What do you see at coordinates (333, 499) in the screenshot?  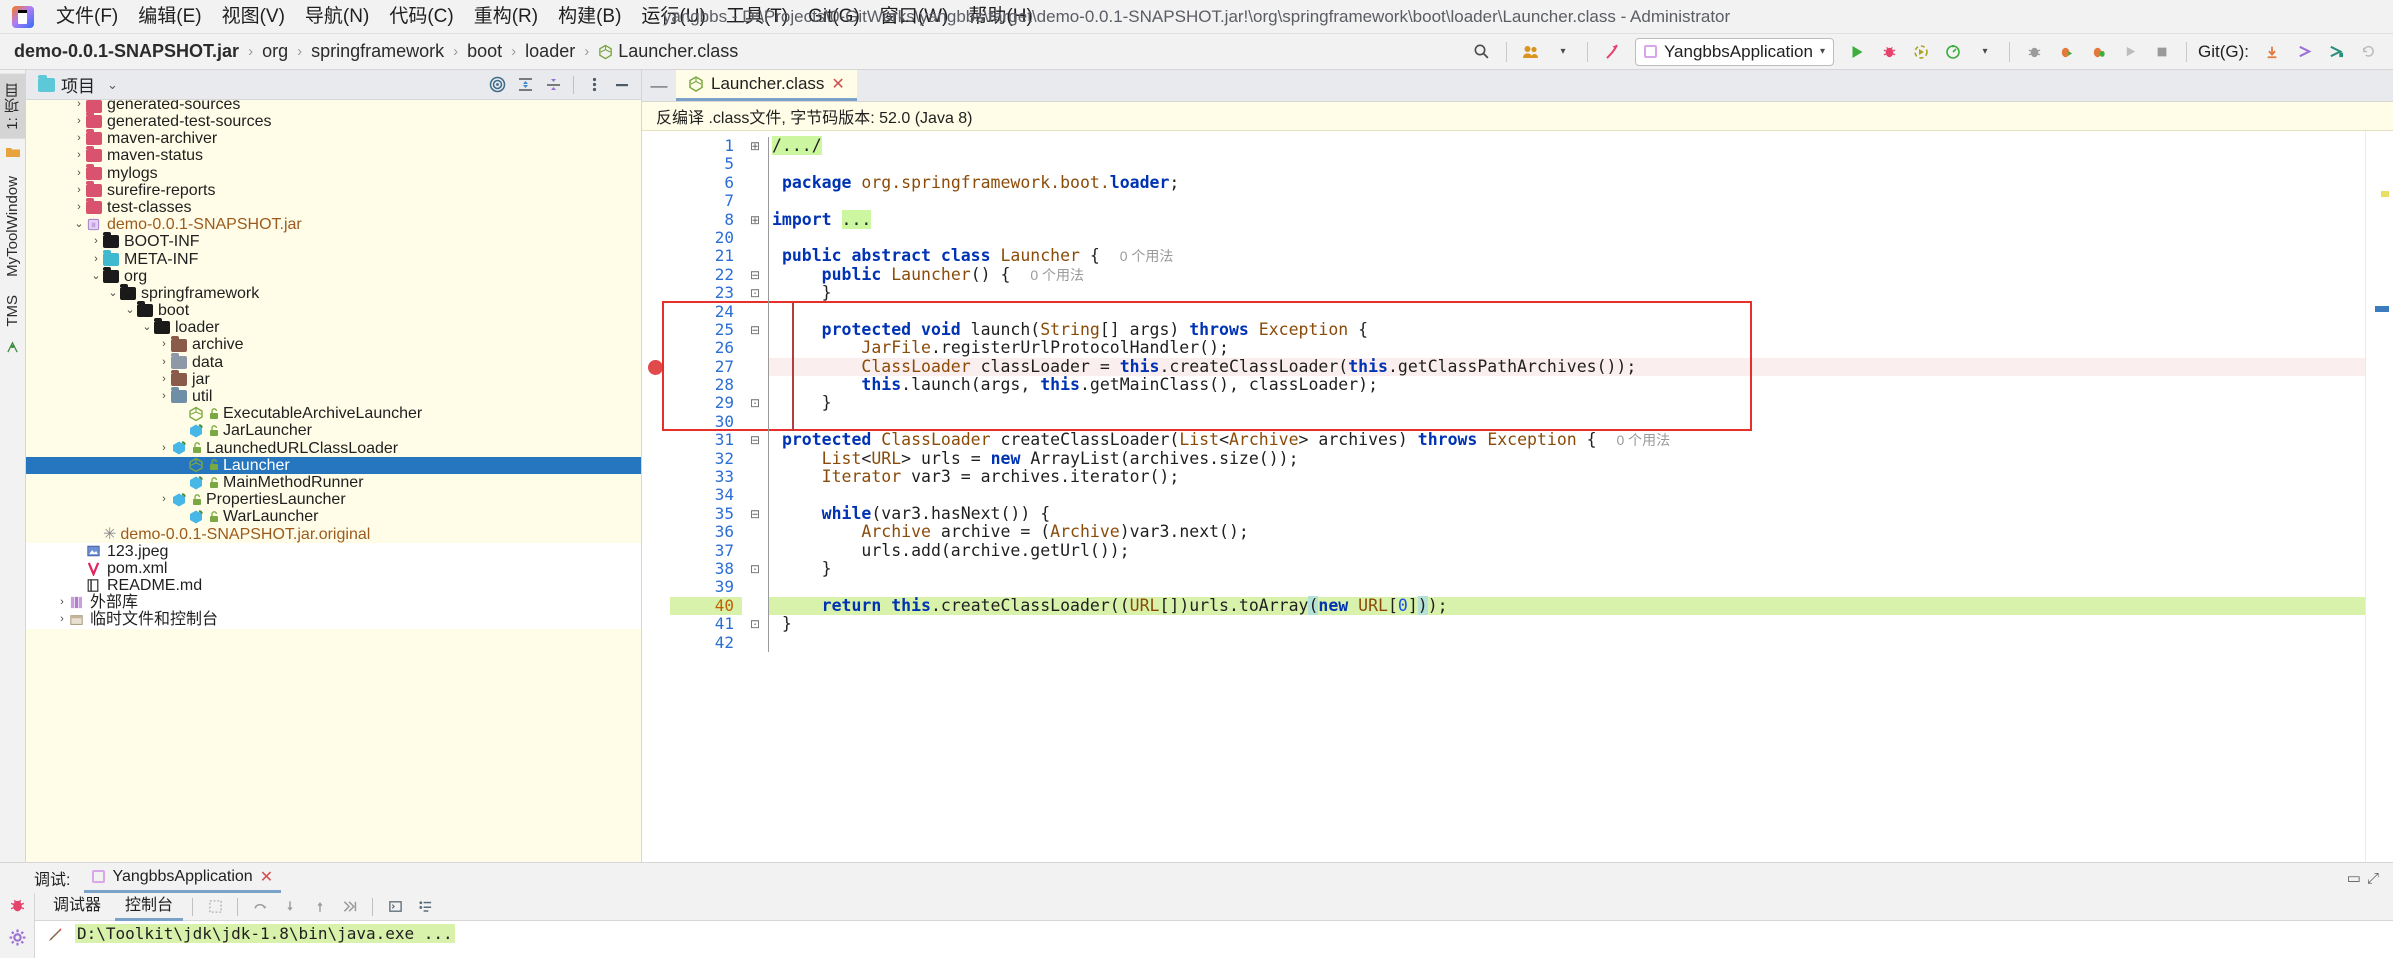 I see `tree-item-propertieslauncher: › PropertiesLauncher` at bounding box center [333, 499].